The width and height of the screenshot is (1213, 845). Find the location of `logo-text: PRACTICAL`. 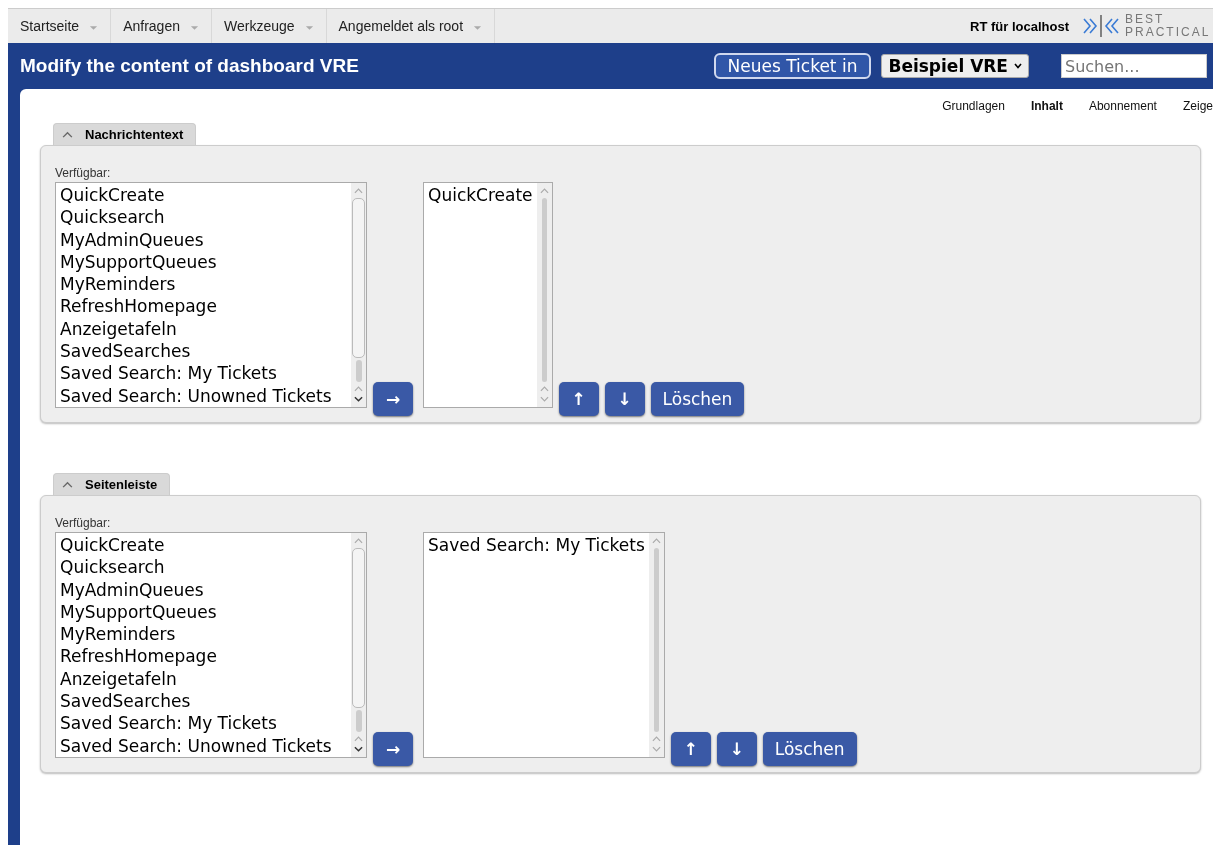

logo-text: PRACTICAL is located at coordinates (1168, 32).